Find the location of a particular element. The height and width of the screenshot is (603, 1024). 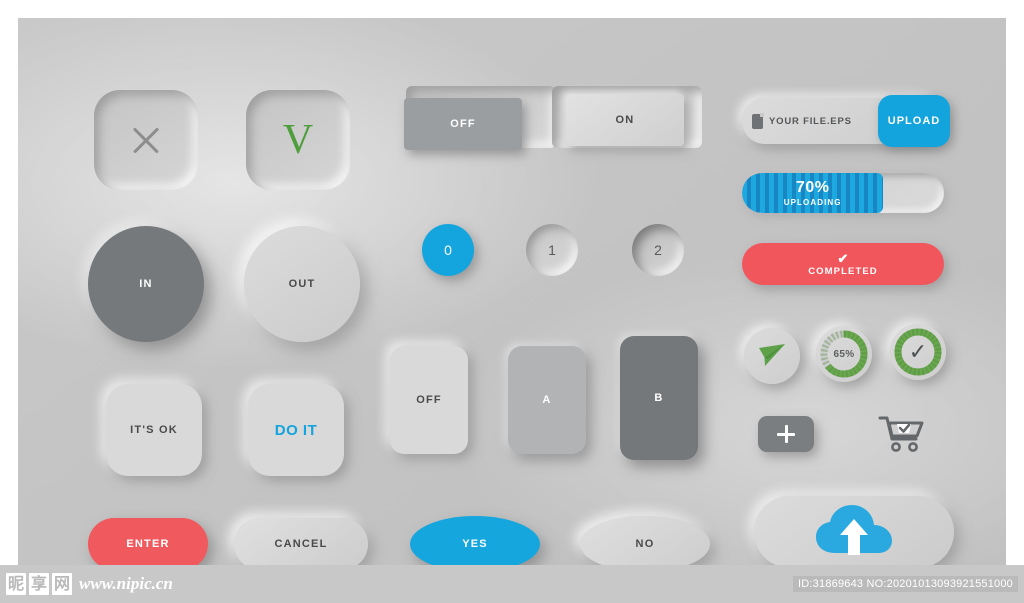

number-circle-0: 0 is located at coordinates (448, 250).